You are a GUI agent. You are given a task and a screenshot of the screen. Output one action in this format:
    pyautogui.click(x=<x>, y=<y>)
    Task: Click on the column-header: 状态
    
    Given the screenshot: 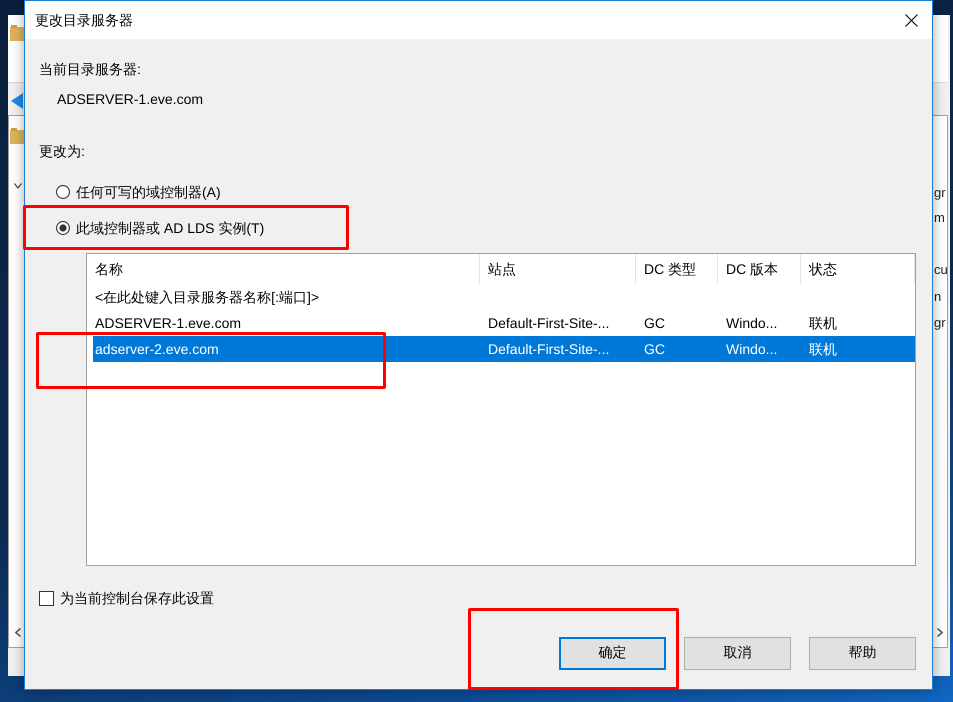 What is the action you would take?
    pyautogui.click(x=858, y=269)
    